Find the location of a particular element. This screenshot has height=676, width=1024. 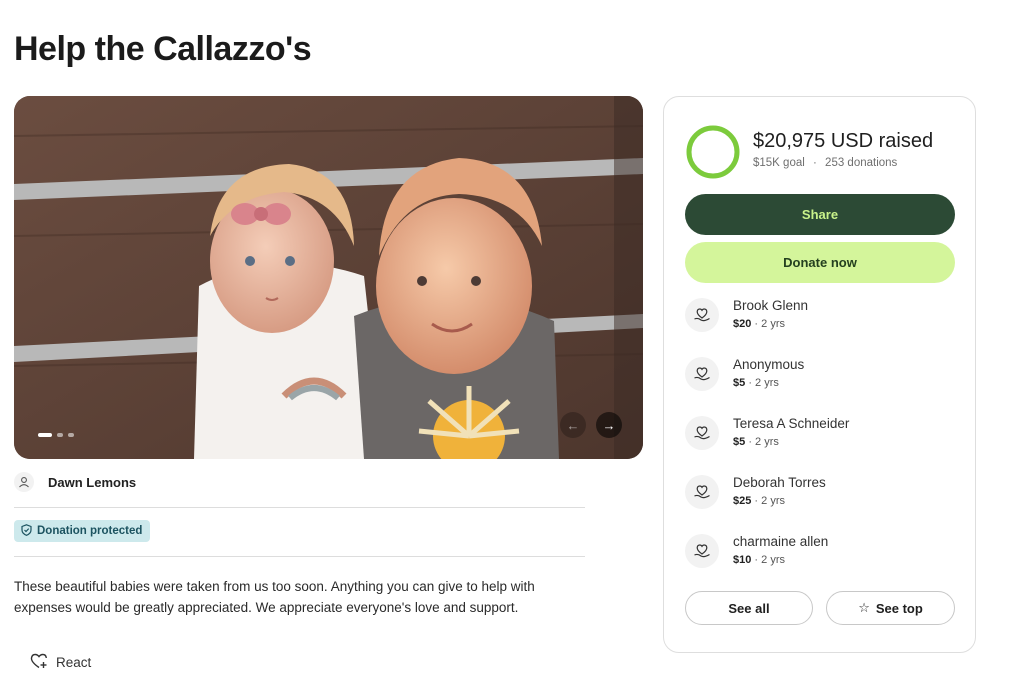

previous-photo-button: ← is located at coordinates (573, 425).